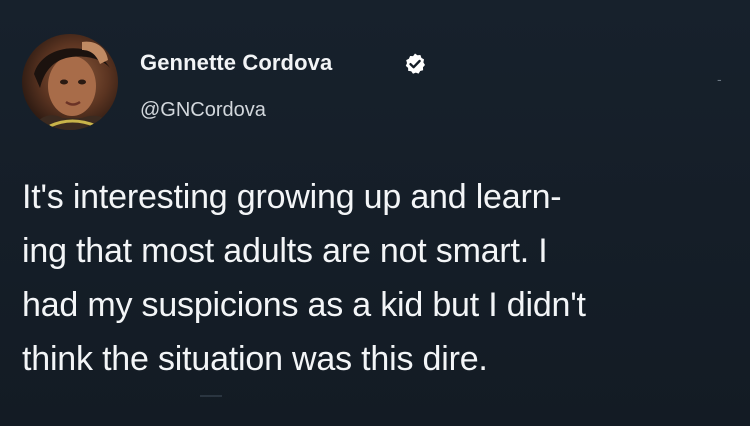 The height and width of the screenshot is (426, 750). Describe the element at coordinates (304, 305) in the screenshot. I see `tweet-text-line: had my suspicions as a kid but I didn't` at that location.